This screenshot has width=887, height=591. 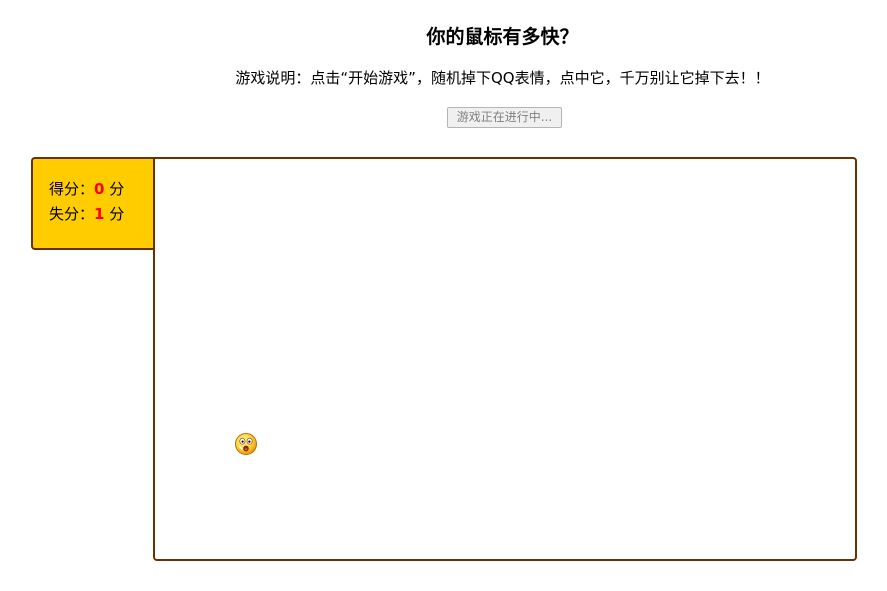 What do you see at coordinates (72, 214) in the screenshot?
I see `miss-label: 失分：` at bounding box center [72, 214].